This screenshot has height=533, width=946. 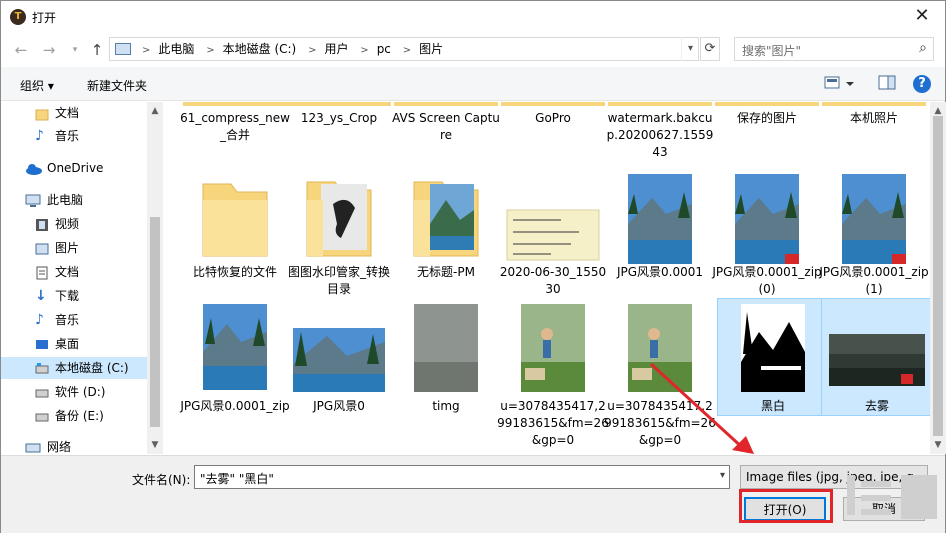 What do you see at coordinates (67, 248) in the screenshot?
I see `nav-item-label: 图片` at bounding box center [67, 248].